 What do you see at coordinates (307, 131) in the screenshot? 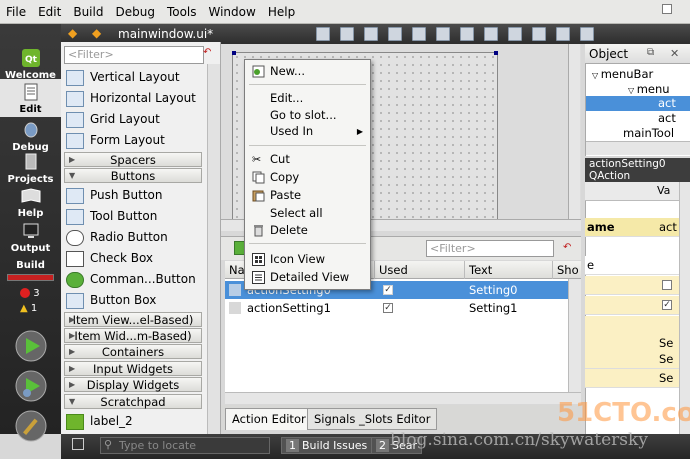
I see `menu-item-used-in: Used In ▶` at bounding box center [307, 131].